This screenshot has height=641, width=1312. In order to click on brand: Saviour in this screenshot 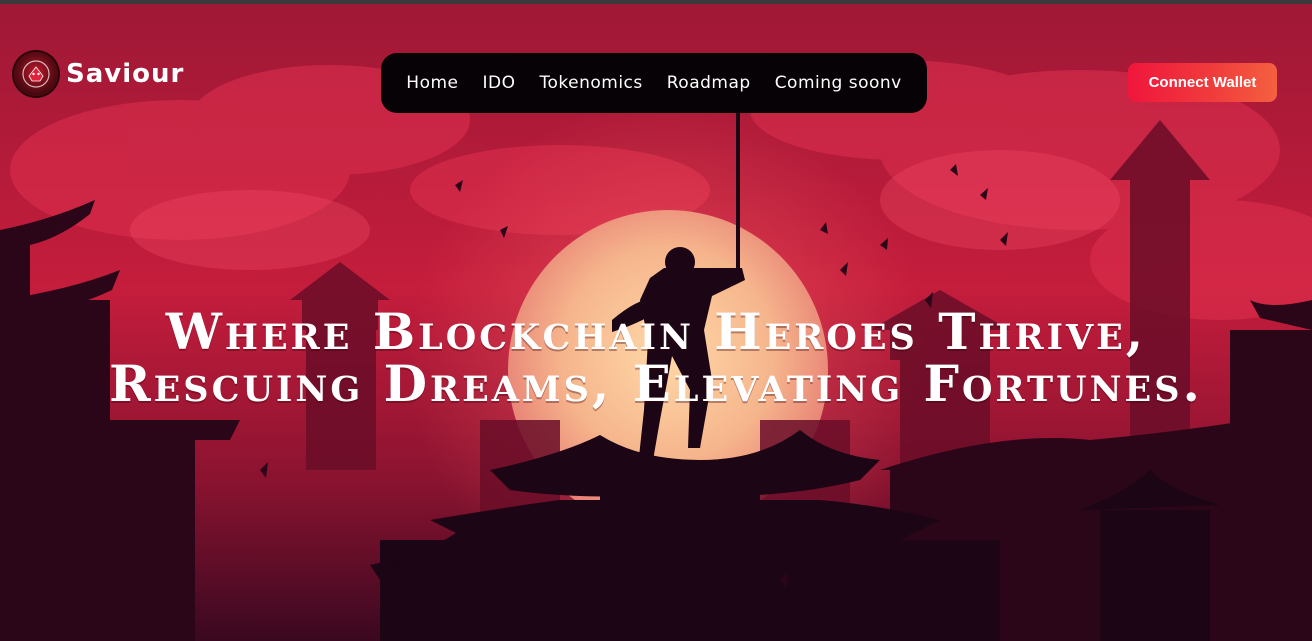, I will do `click(99, 74)`.